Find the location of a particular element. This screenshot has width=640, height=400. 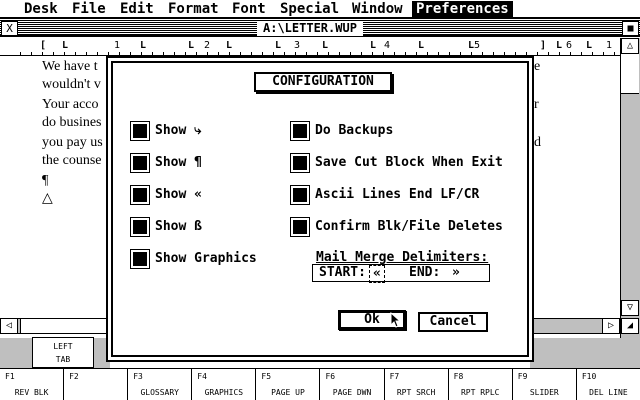

vertical-scroll-thumb is located at coordinates (630, 74).